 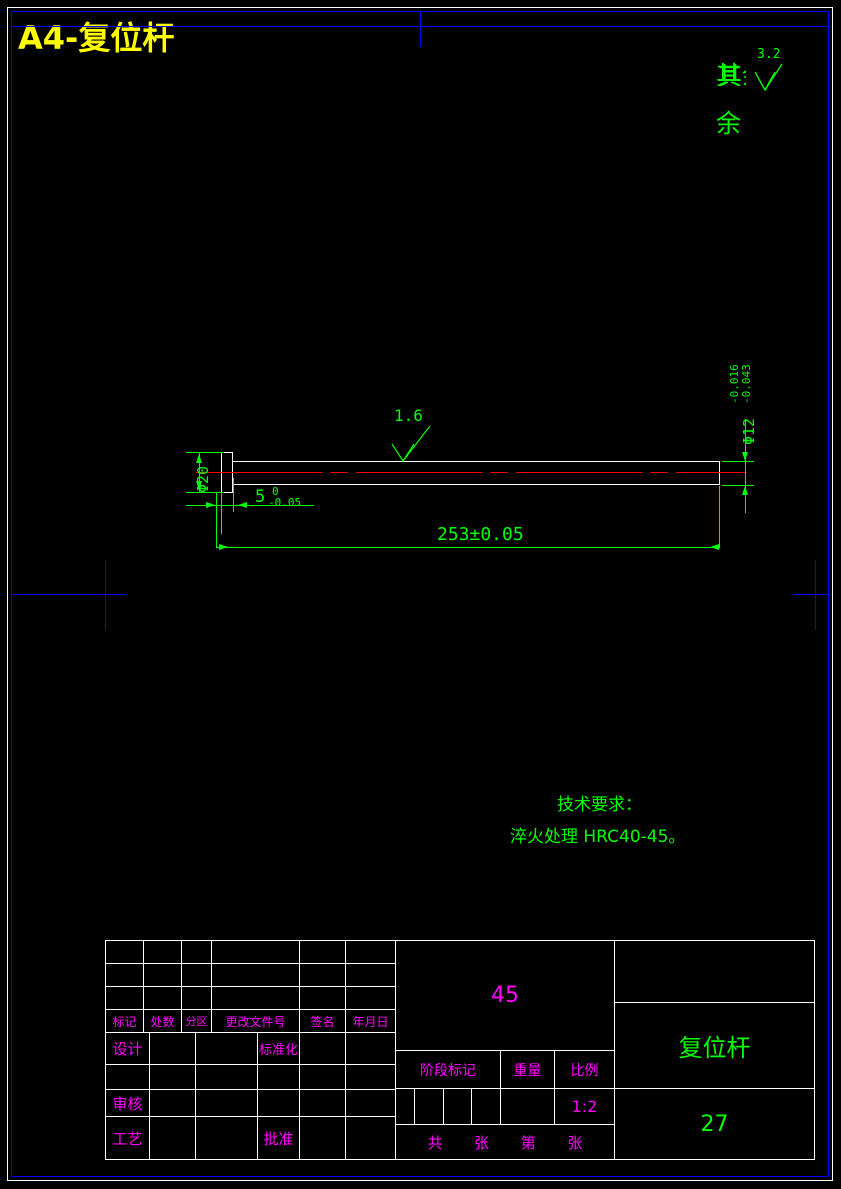 What do you see at coordinates (482, 1142) in the screenshot?
I see `sheet-total-unit: 张` at bounding box center [482, 1142].